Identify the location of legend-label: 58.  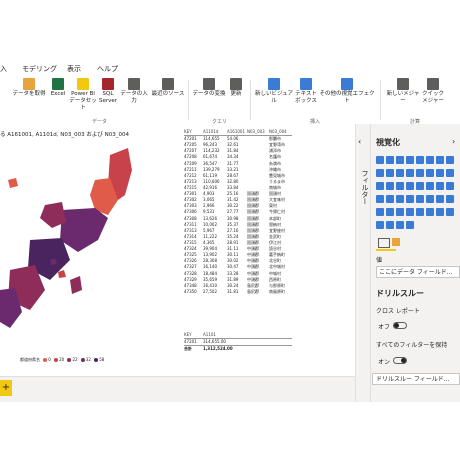
(102, 359).